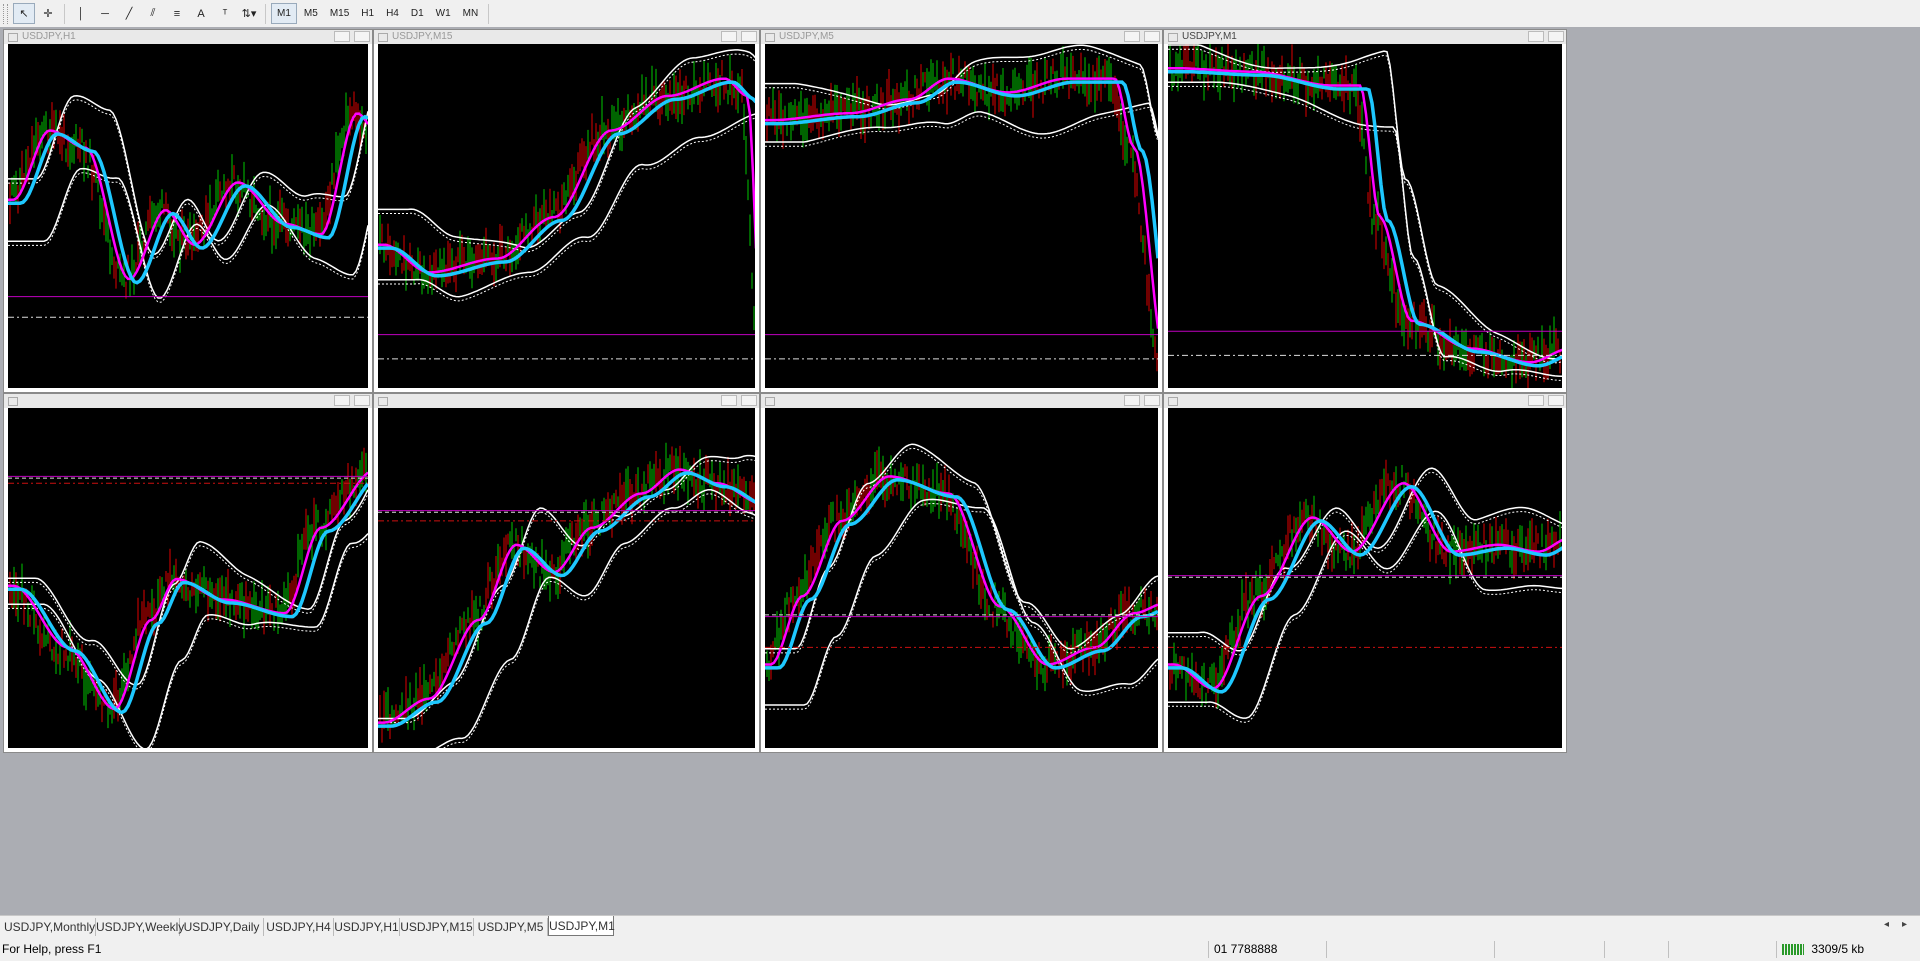 This screenshot has height=961, width=1920. I want to click on tab-scroll-right-icon: ▸, so click(1904, 924).